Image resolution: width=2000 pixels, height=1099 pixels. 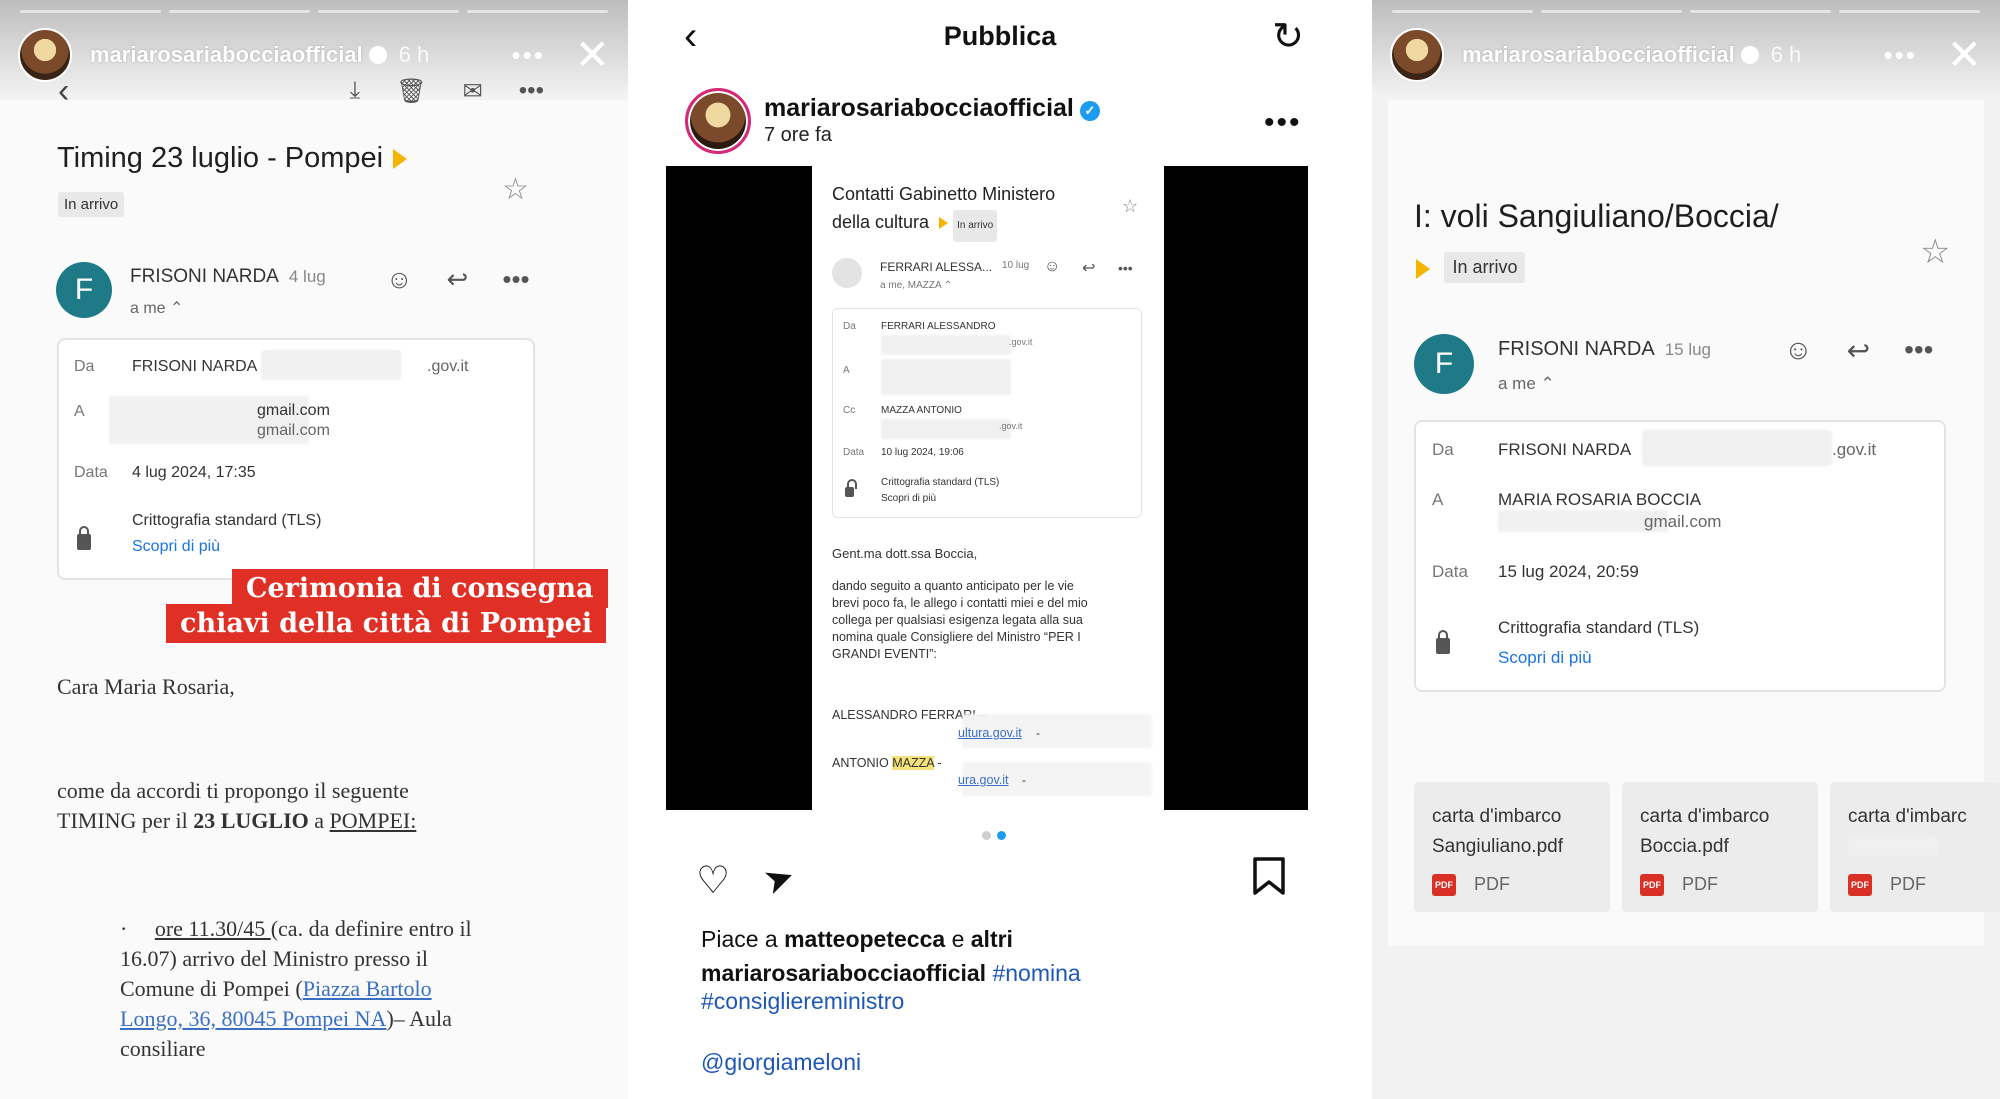 I want to click on save-icon, so click(x=1269, y=881).